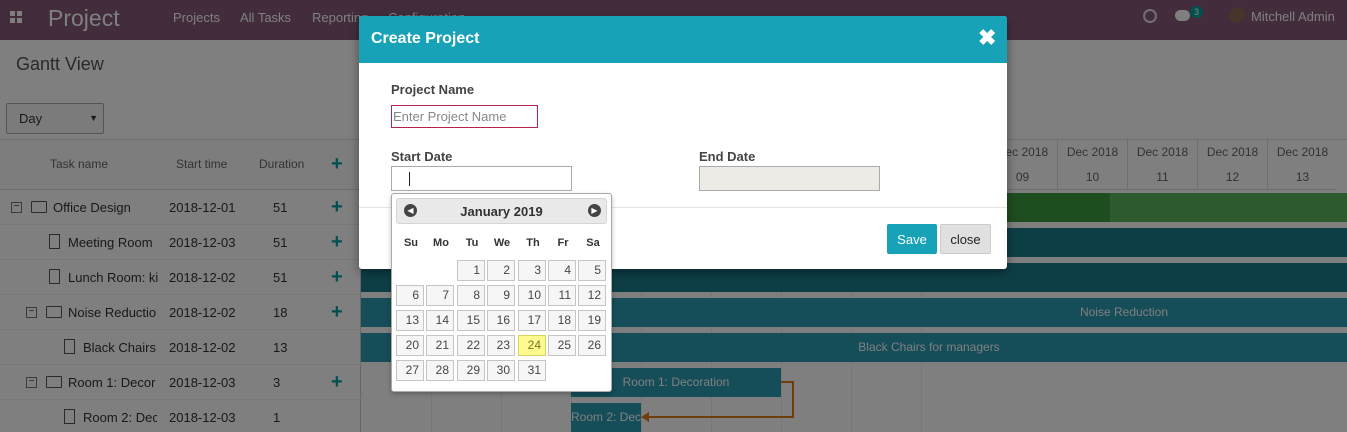 The height and width of the screenshot is (432, 1347). What do you see at coordinates (410, 345) in the screenshot?
I see `calendar-day: 20` at bounding box center [410, 345].